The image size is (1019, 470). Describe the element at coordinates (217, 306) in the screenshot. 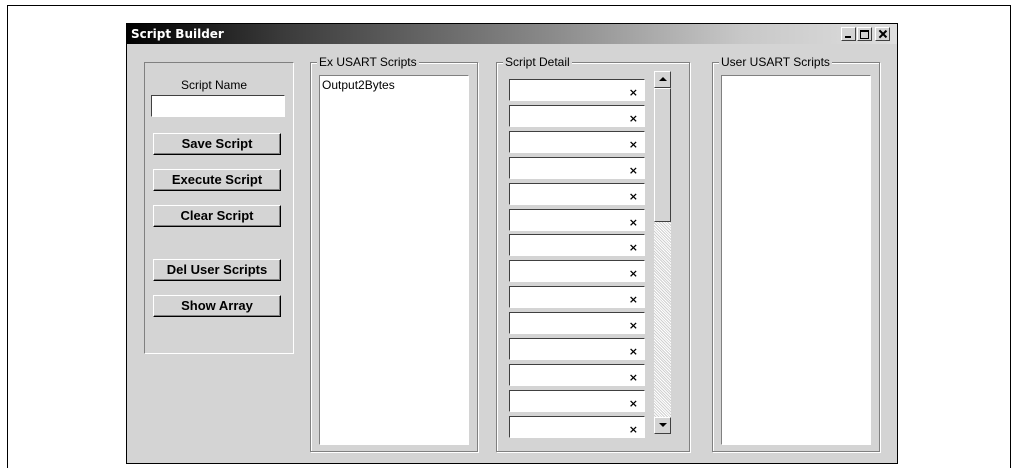

I see `show-array-button: Show Array` at that location.